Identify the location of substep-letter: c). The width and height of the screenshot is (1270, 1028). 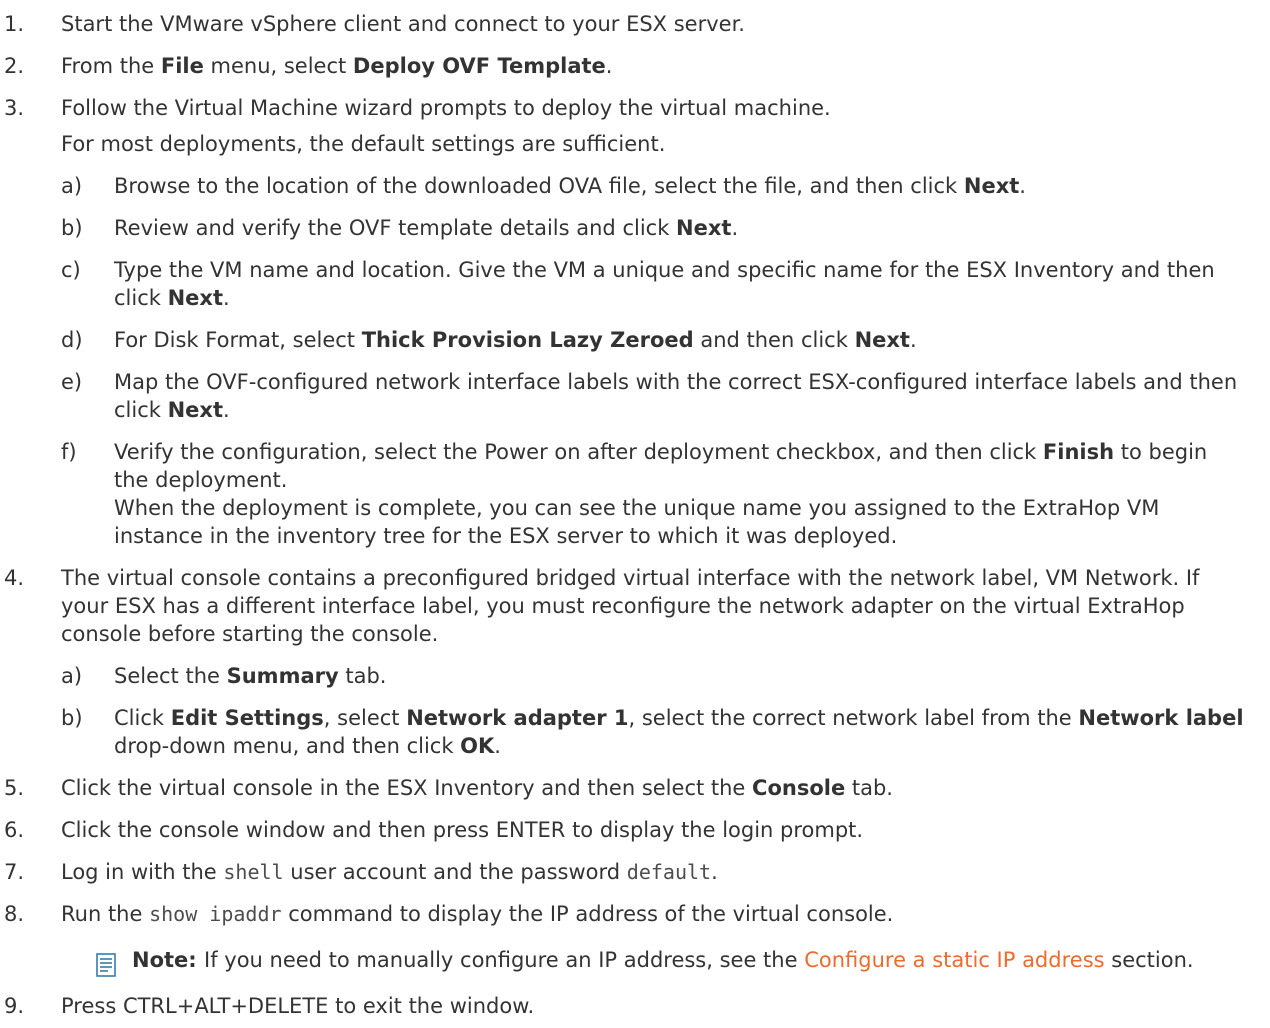
(71, 270).